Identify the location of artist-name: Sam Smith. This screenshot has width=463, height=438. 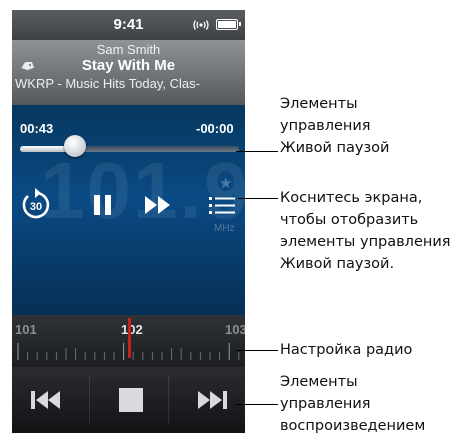
(128, 49).